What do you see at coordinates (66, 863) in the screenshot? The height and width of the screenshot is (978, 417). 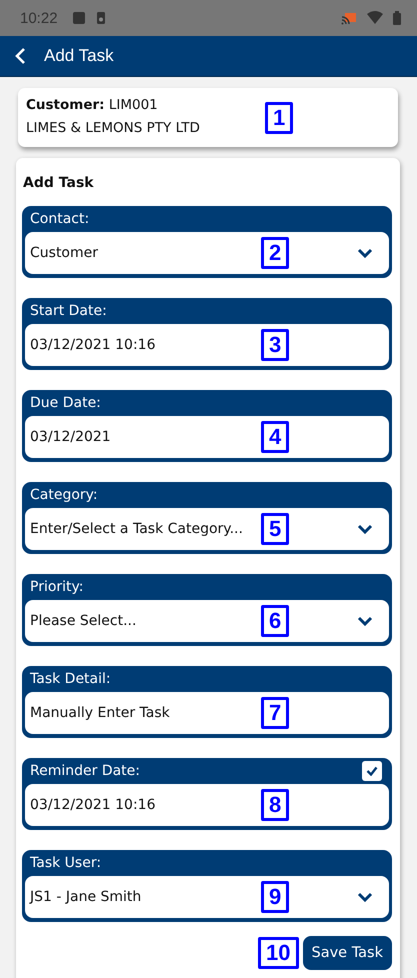 I see `field-label: Task User:` at bounding box center [66, 863].